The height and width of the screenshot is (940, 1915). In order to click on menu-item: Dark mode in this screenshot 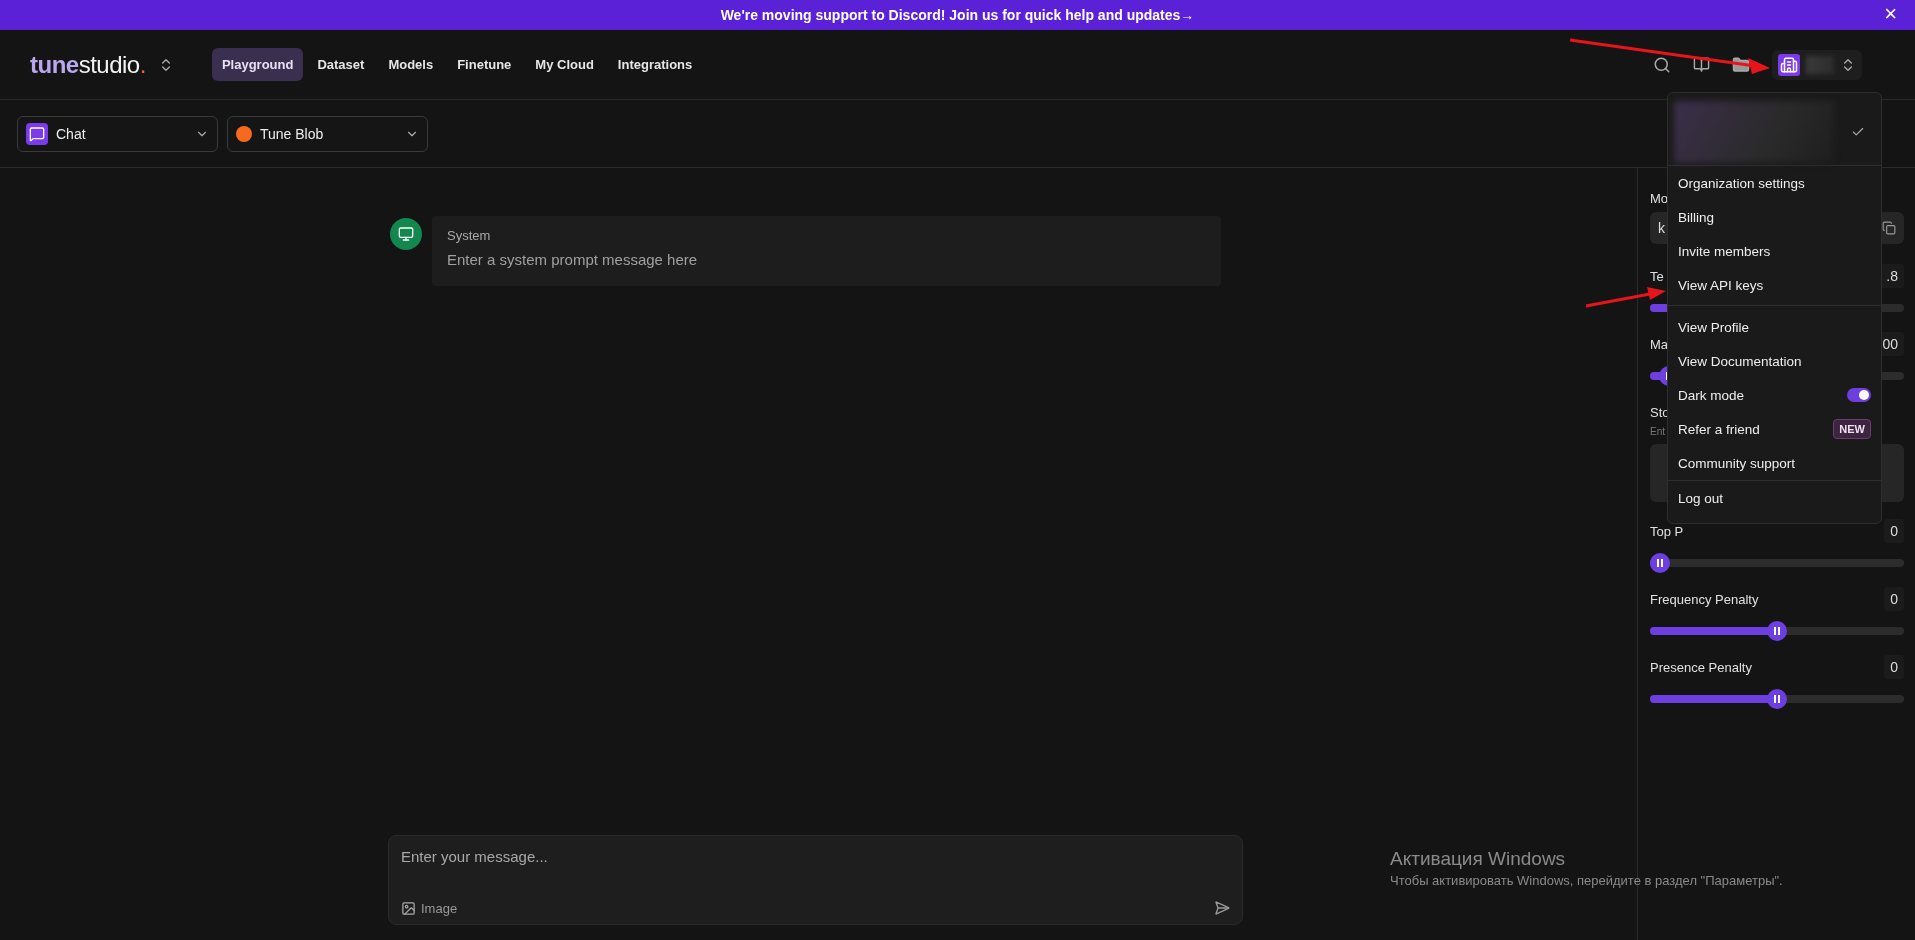, I will do `click(1774, 395)`.